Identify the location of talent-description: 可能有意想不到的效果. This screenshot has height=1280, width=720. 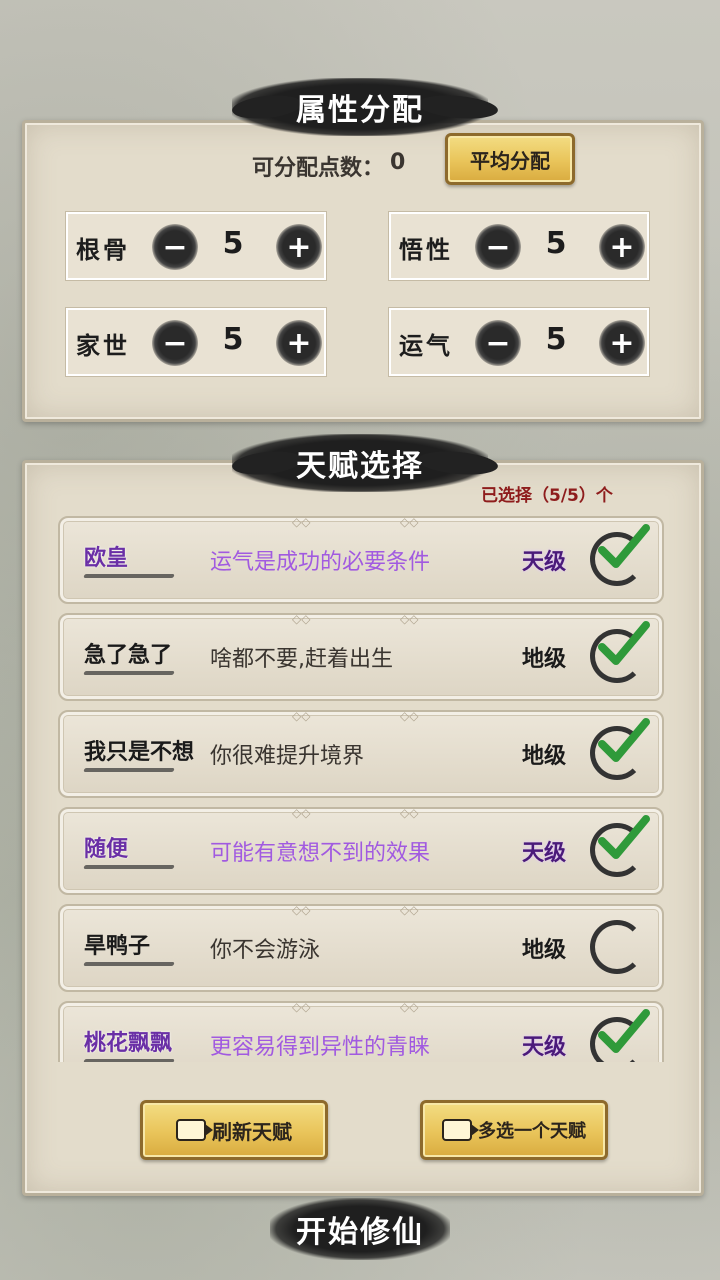
(320, 853).